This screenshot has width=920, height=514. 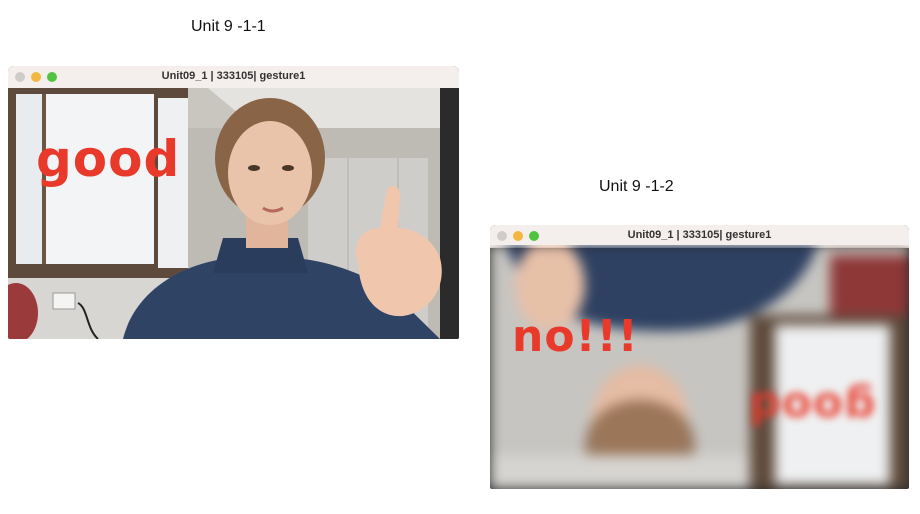 I want to click on gesture-label-good-mirrored: good, so click(x=812, y=407).